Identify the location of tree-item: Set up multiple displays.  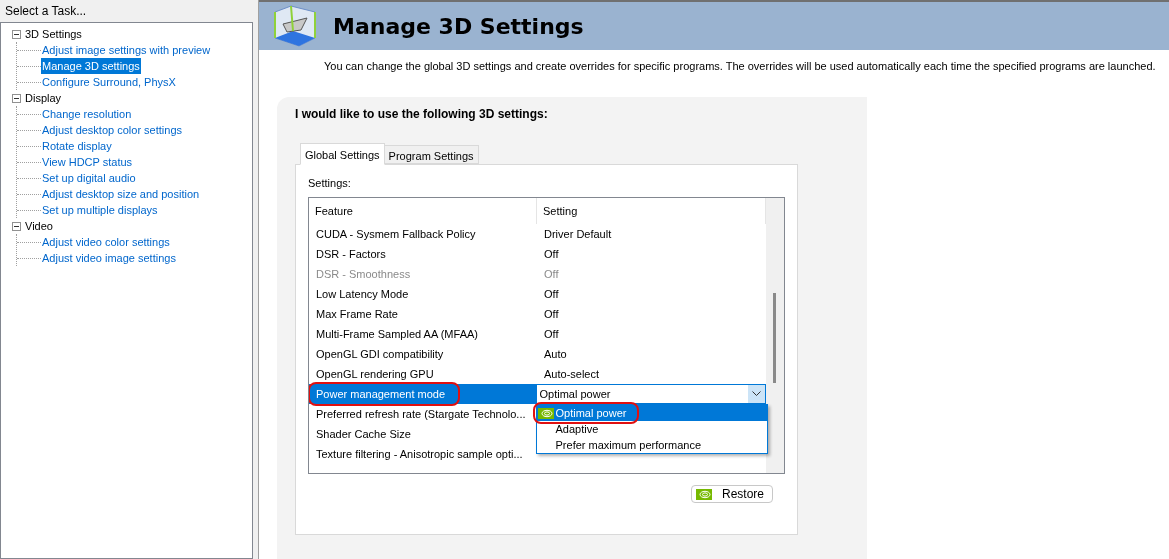
(100, 210).